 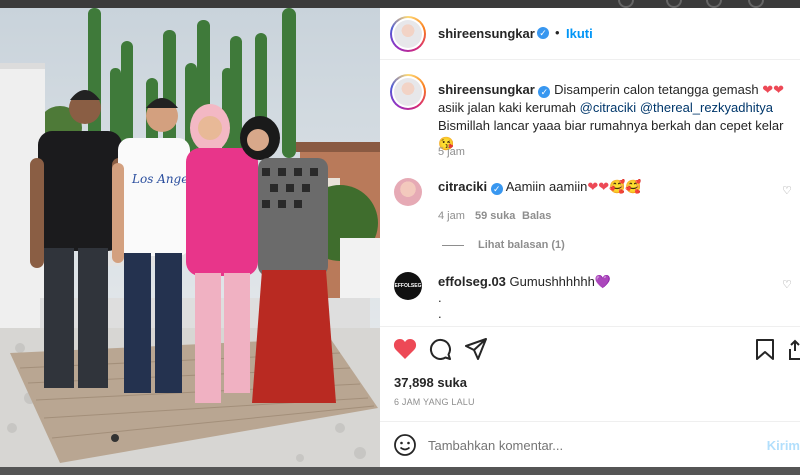 What do you see at coordinates (546, 186) in the screenshot?
I see `comment-text: Aamiin aamiin` at bounding box center [546, 186].